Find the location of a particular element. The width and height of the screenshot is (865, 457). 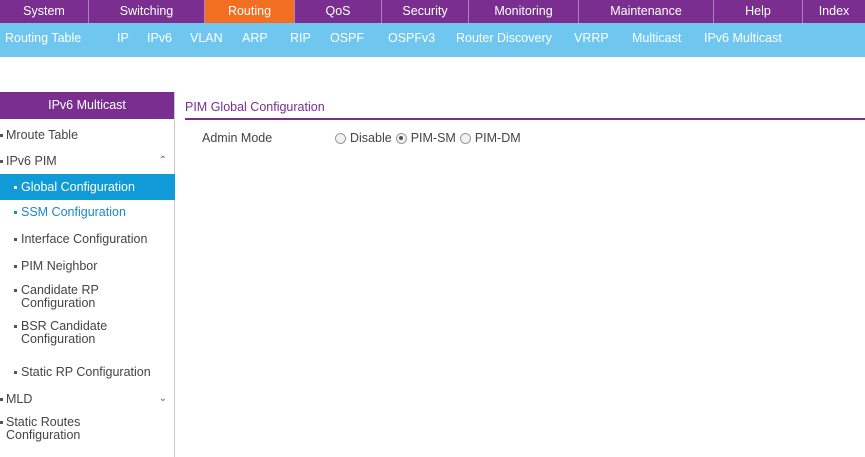

subnav-ospf: OSPF is located at coordinates (347, 38).